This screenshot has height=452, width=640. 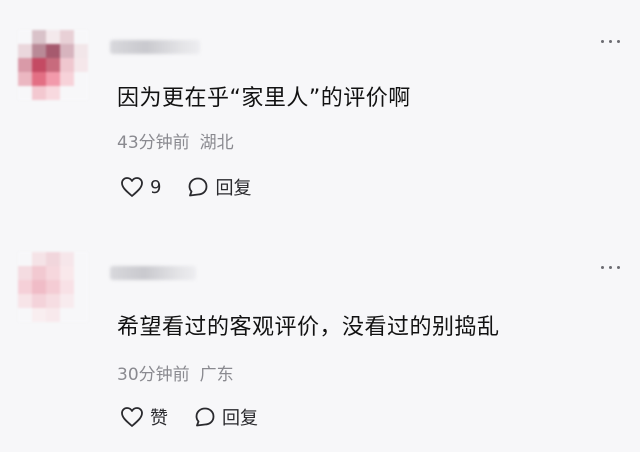 What do you see at coordinates (153, 143) in the screenshot?
I see `comment-time: 43分钟前` at bounding box center [153, 143].